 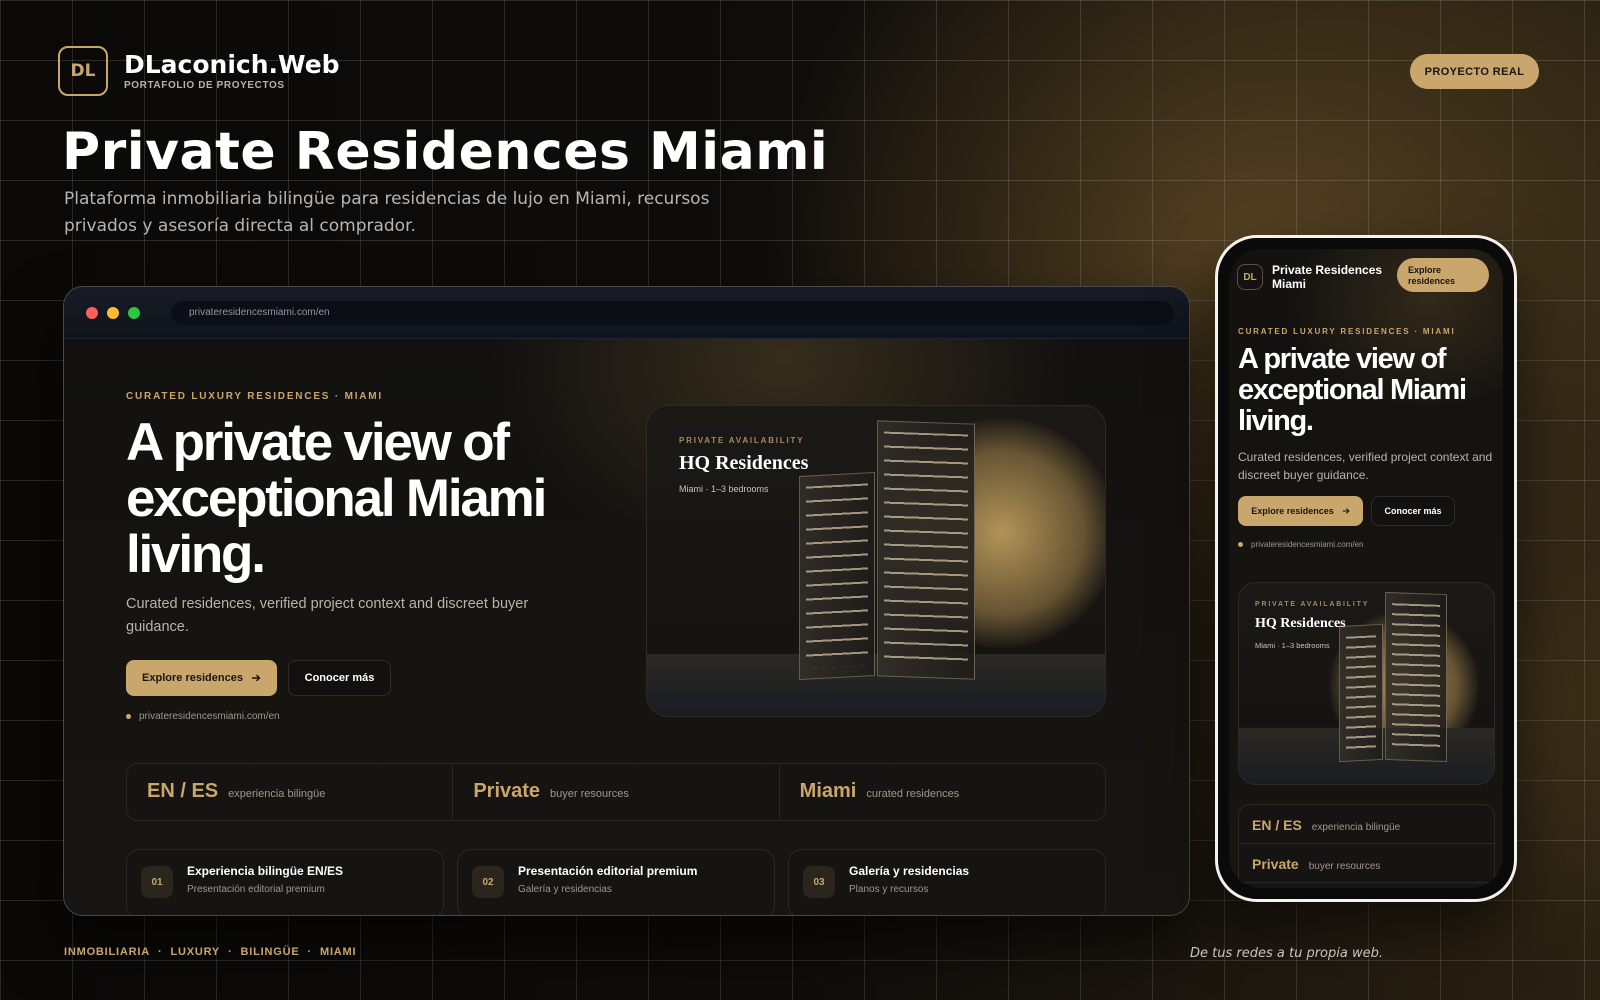 I want to click on footer-tag: INMOBILIARIA, so click(x=107, y=952).